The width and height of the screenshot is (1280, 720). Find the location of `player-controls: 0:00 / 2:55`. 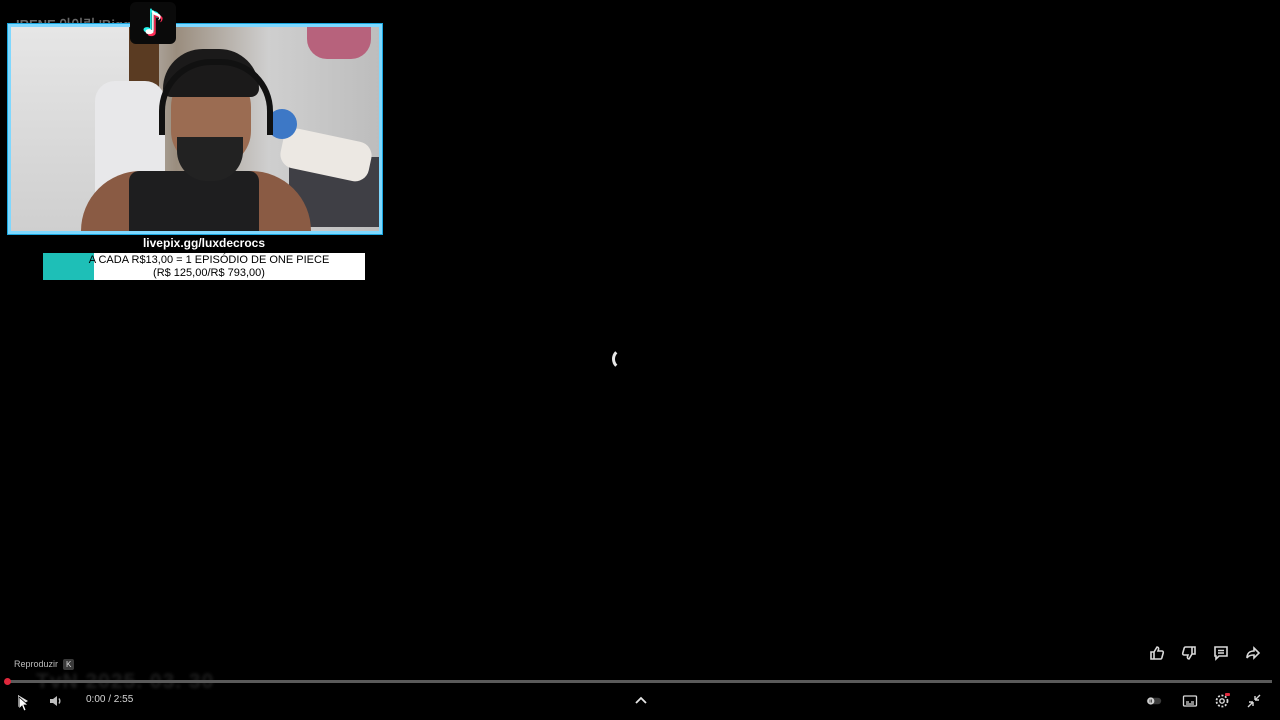

player-controls: 0:00 / 2:55 is located at coordinates (640, 702).